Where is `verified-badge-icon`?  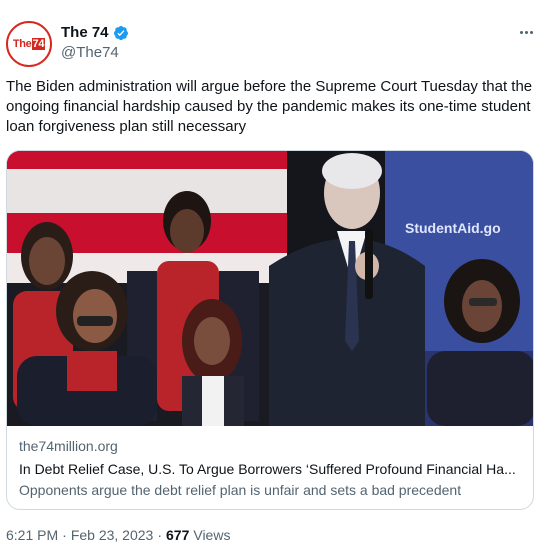 verified-badge-icon is located at coordinates (120, 32).